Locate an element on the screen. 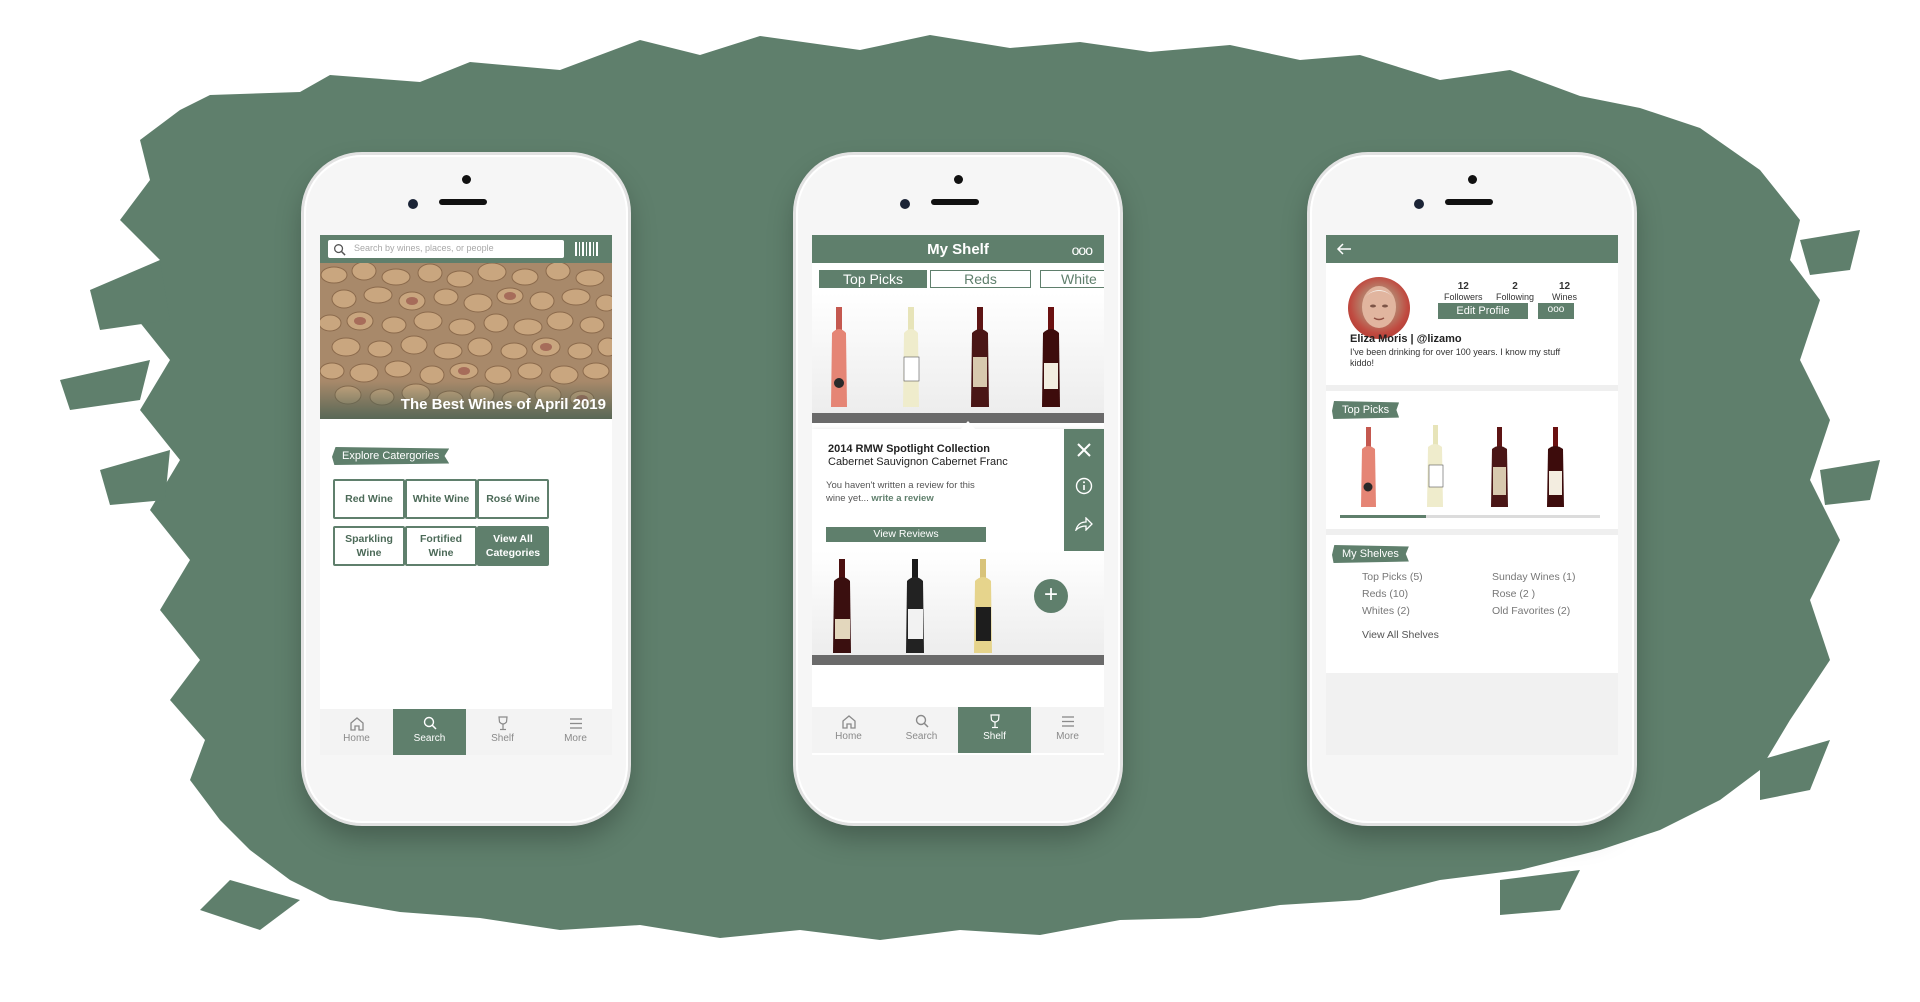  page-title: My Shelf is located at coordinates (958, 249).